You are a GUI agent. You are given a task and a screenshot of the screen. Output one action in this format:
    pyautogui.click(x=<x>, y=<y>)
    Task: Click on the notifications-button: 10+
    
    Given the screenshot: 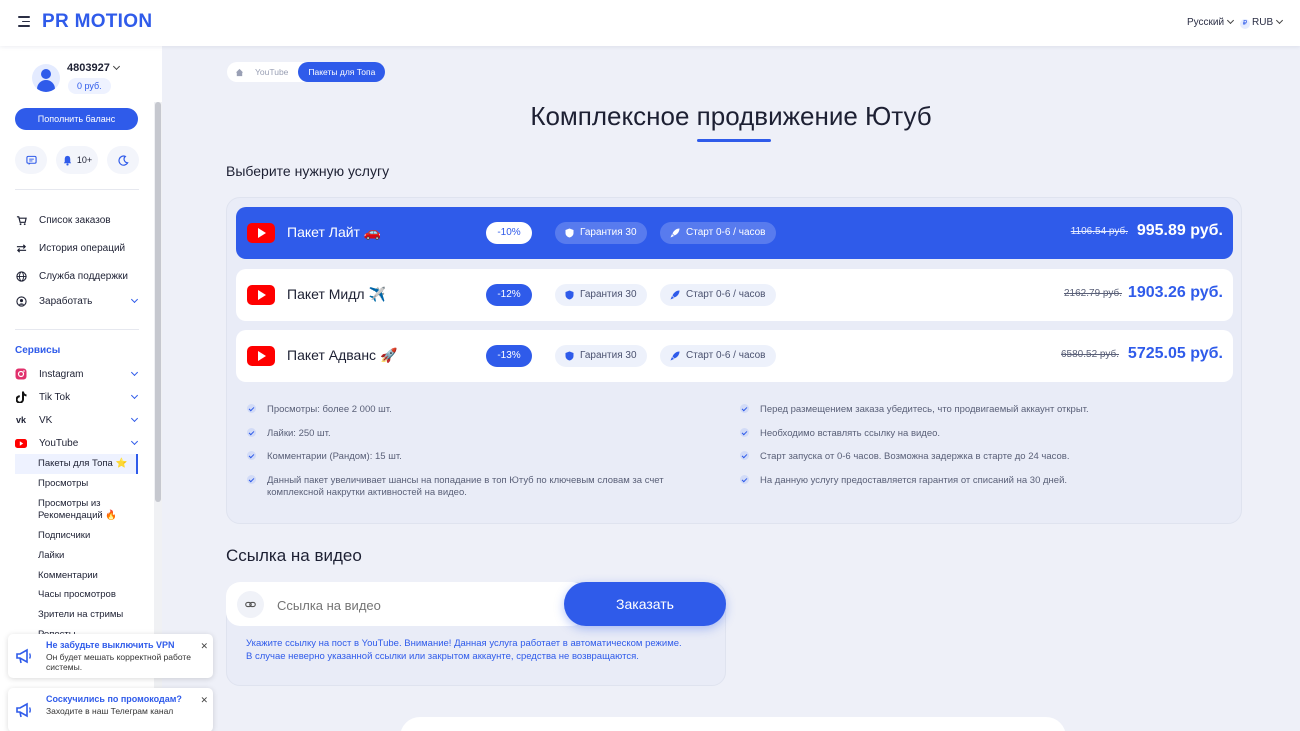 What is the action you would take?
    pyautogui.click(x=77, y=160)
    